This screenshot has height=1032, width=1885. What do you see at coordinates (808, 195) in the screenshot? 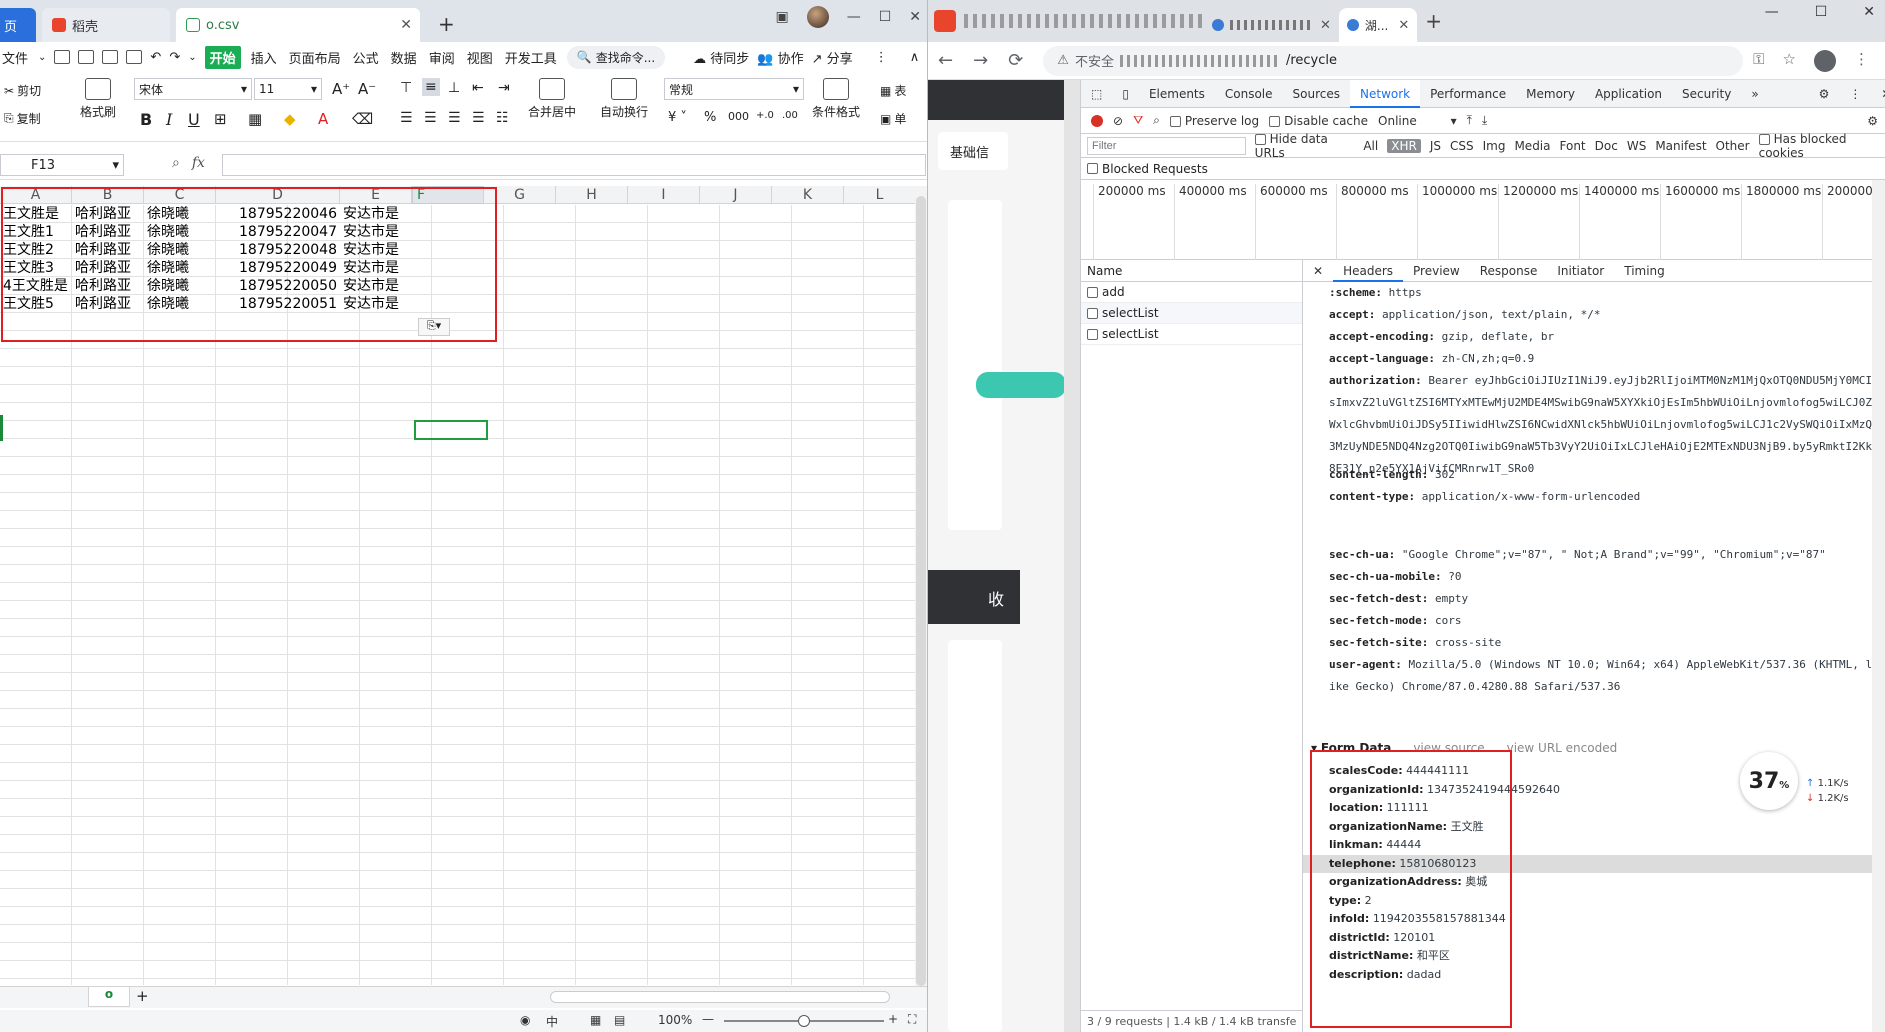
I see `column-header: K` at bounding box center [808, 195].